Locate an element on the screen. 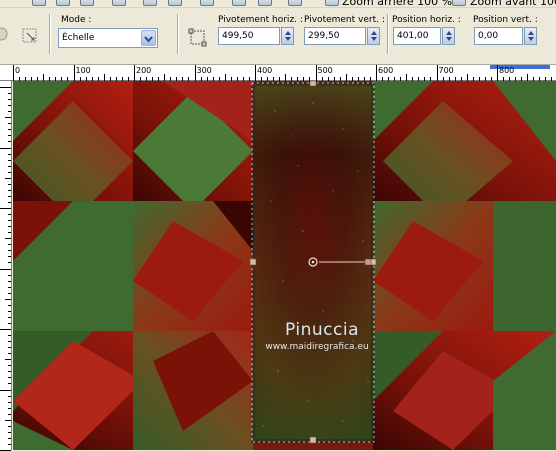 This screenshot has width=556, height=451. pos-v-spinner is located at coordinates (530, 36).